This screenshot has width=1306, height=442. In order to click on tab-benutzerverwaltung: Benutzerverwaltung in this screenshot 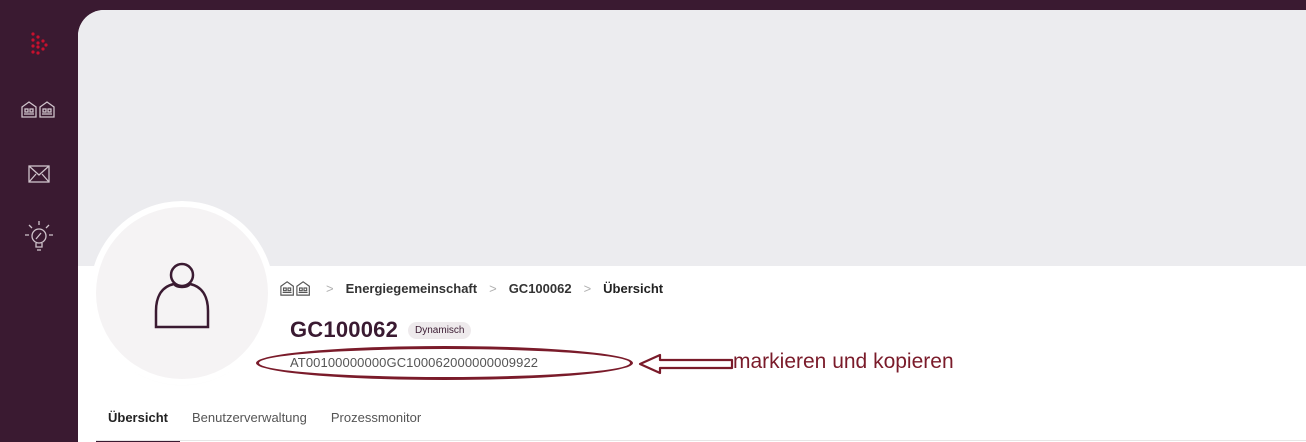, I will do `click(249, 421)`.